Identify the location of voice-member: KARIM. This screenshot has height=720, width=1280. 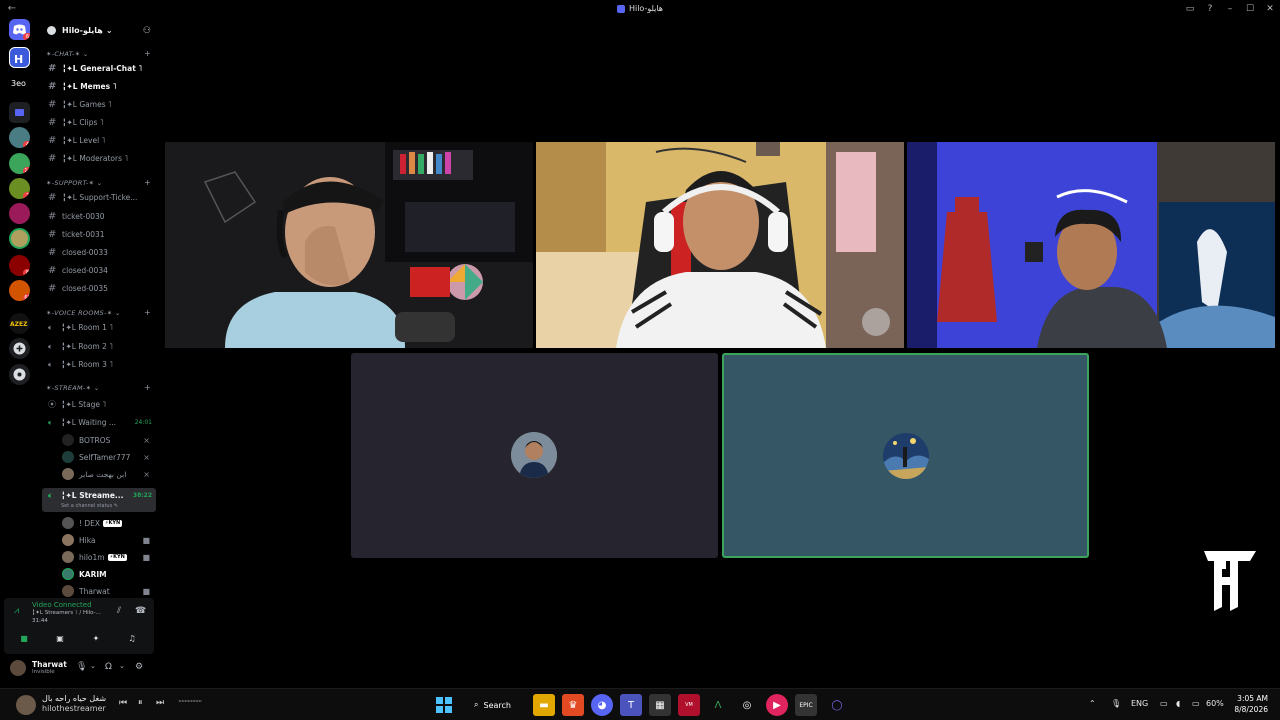
(108, 574).